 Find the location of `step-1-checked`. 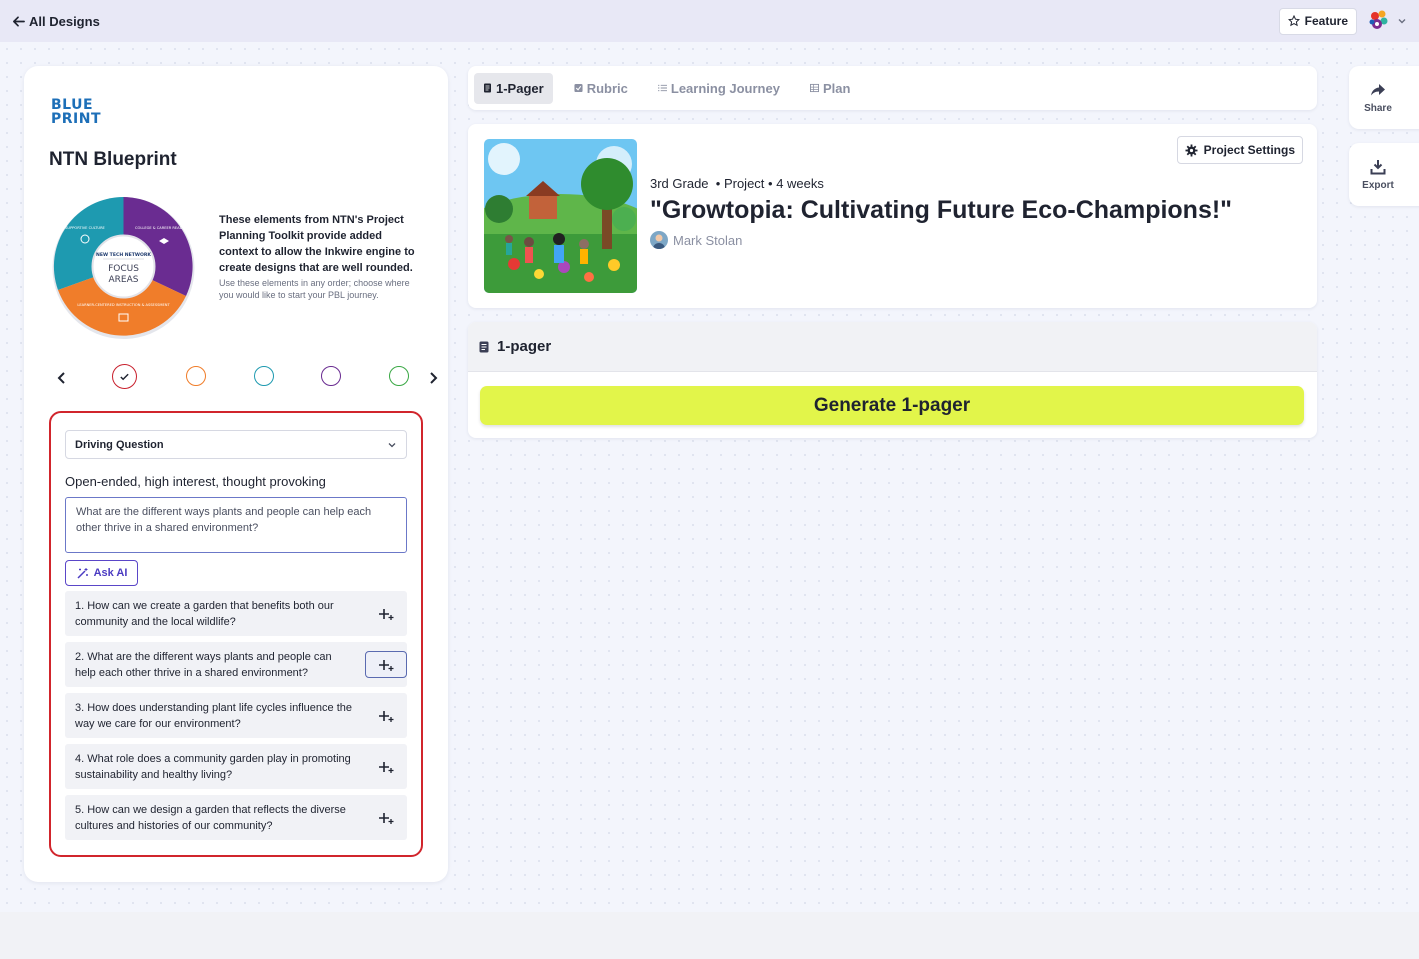

step-1-checked is located at coordinates (124, 376).